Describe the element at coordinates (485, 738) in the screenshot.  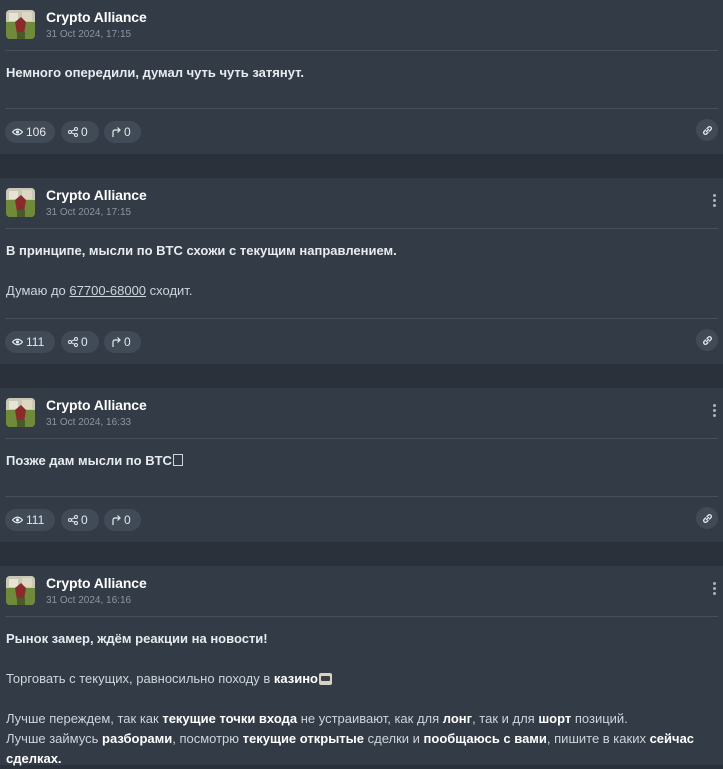
I see `post-bold: пообщаюсь с вами` at that location.